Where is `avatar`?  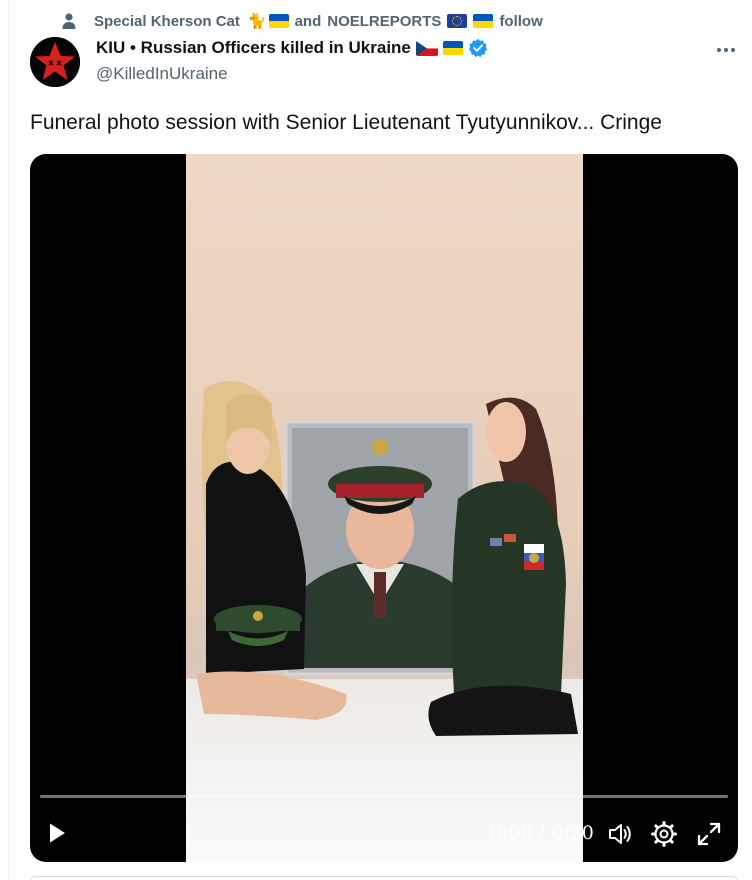
avatar is located at coordinates (55, 62).